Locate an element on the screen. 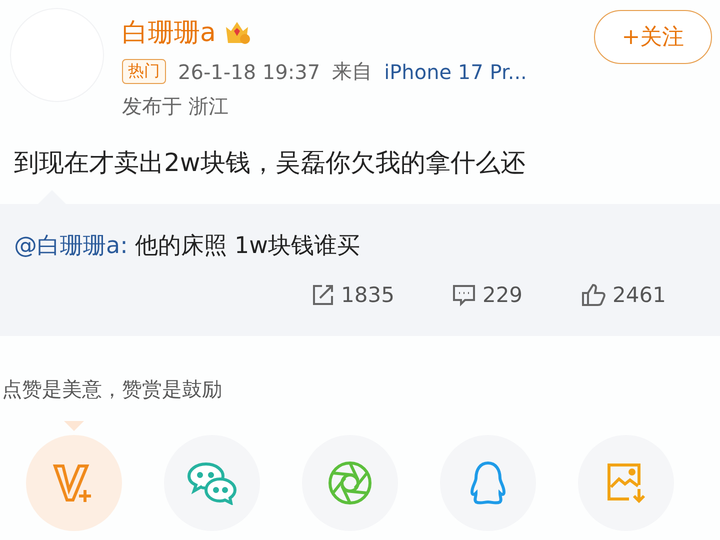 The height and width of the screenshot is (540, 720). post-time: 26-1-18 19:37 is located at coordinates (249, 72).